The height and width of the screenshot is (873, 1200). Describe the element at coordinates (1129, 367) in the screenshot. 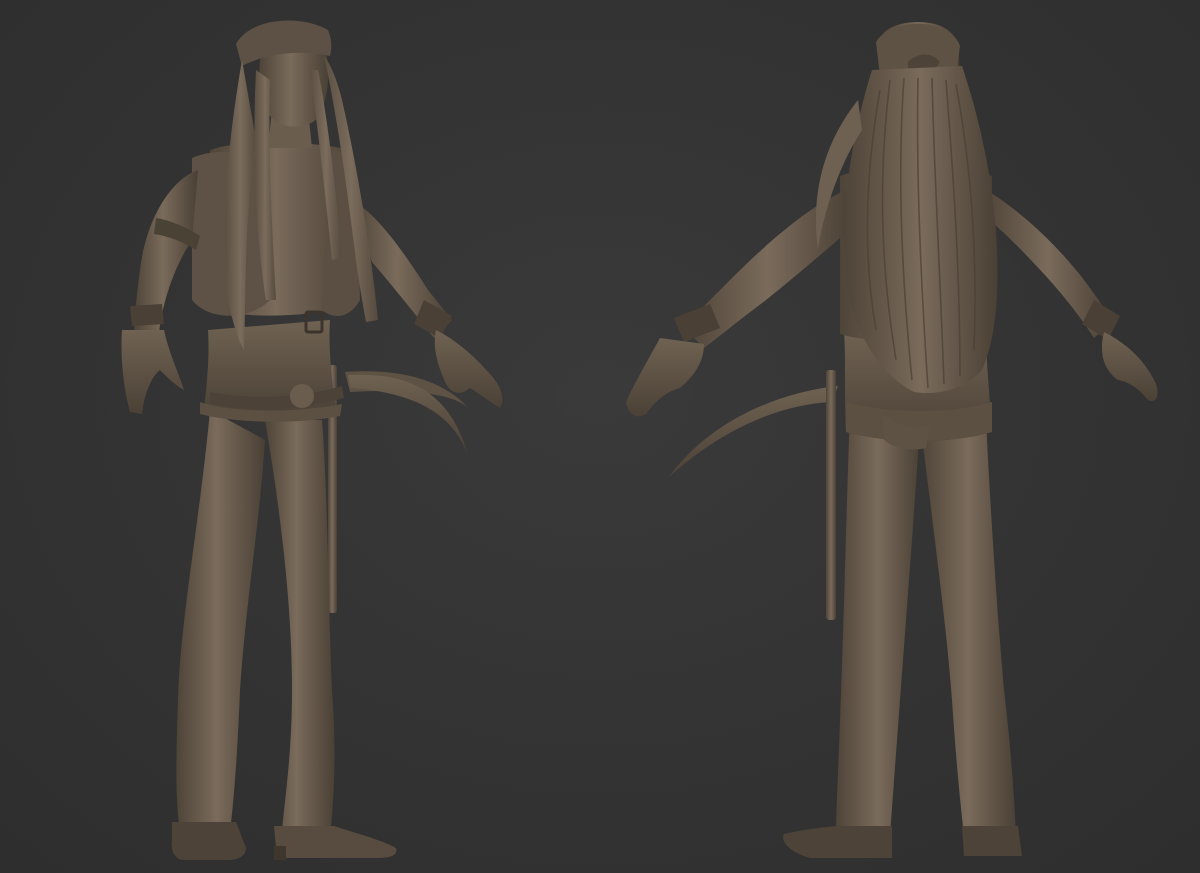

I see `right-hand` at that location.